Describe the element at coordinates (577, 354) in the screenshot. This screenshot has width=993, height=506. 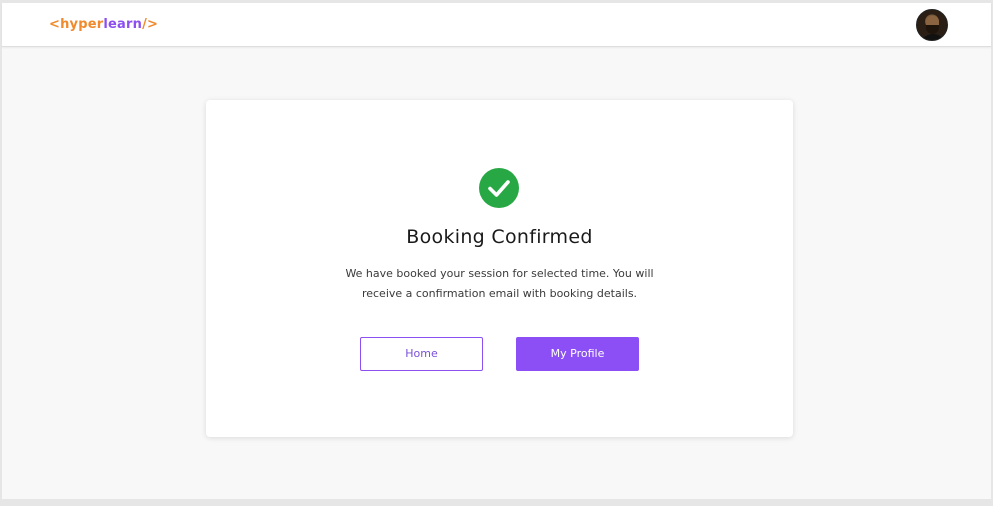
I see `my-profile-button: My Profile` at that location.